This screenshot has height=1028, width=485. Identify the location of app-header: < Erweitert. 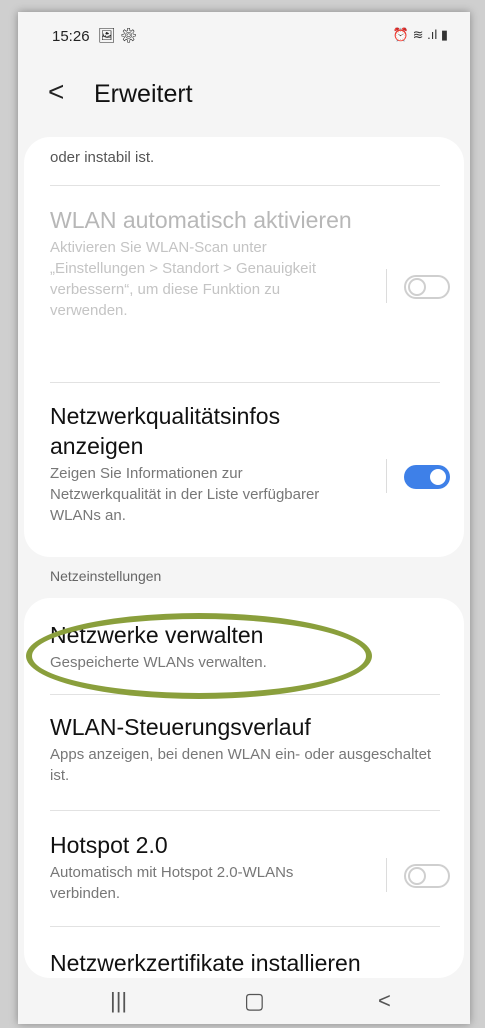
(244, 95).